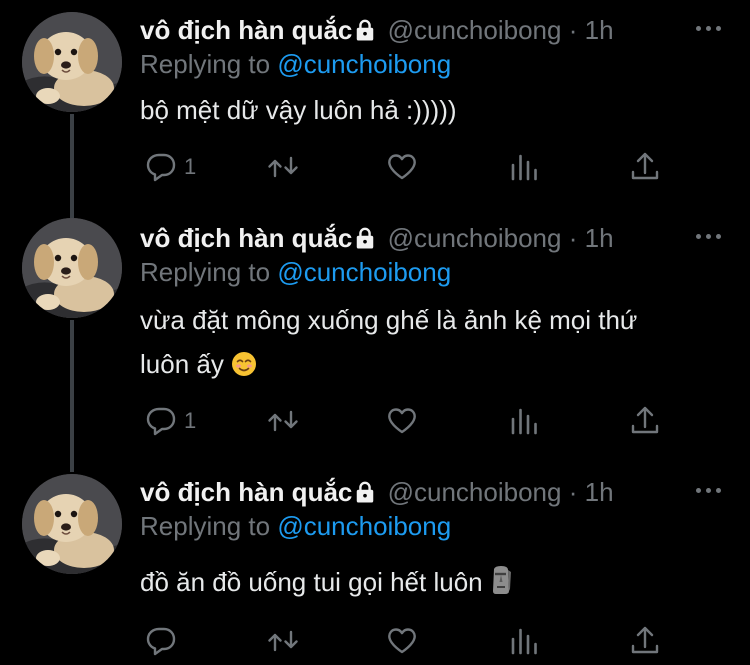  I want to click on tweet-text: bộ mệt dữ vậy luôn hả :))))), so click(298, 110).